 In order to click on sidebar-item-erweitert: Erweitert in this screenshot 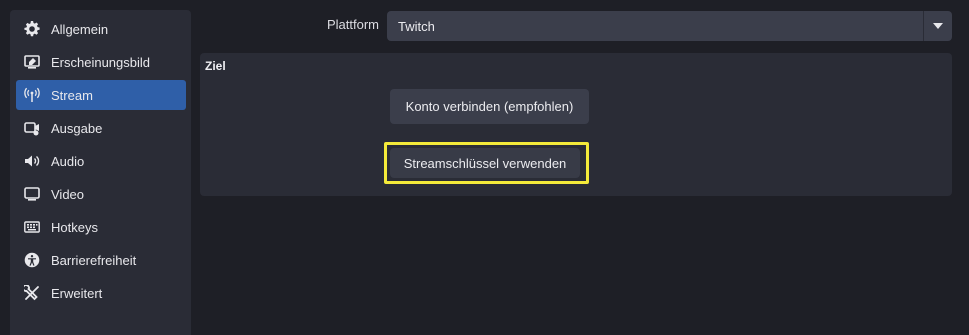, I will do `click(101, 293)`.